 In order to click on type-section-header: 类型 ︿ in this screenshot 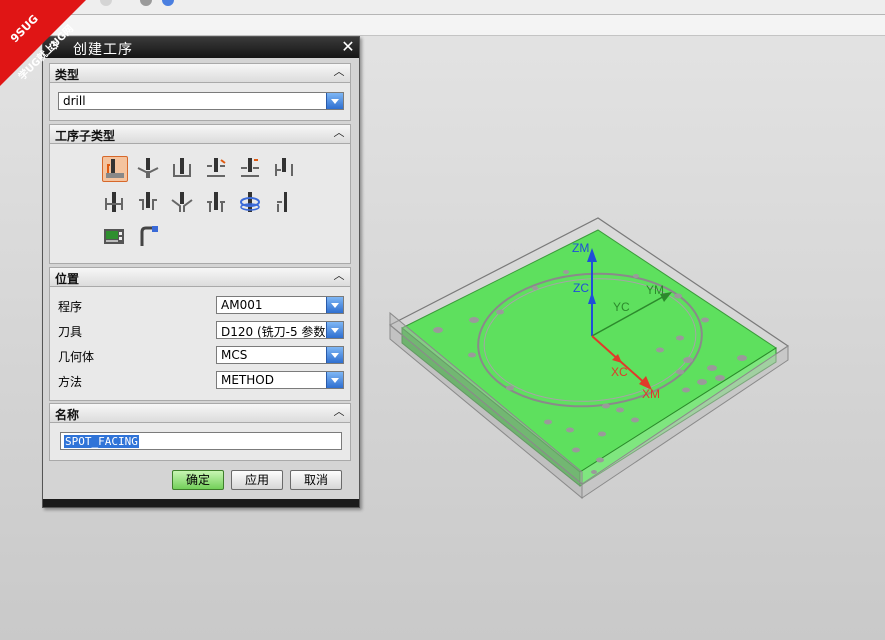, I will do `click(200, 73)`.